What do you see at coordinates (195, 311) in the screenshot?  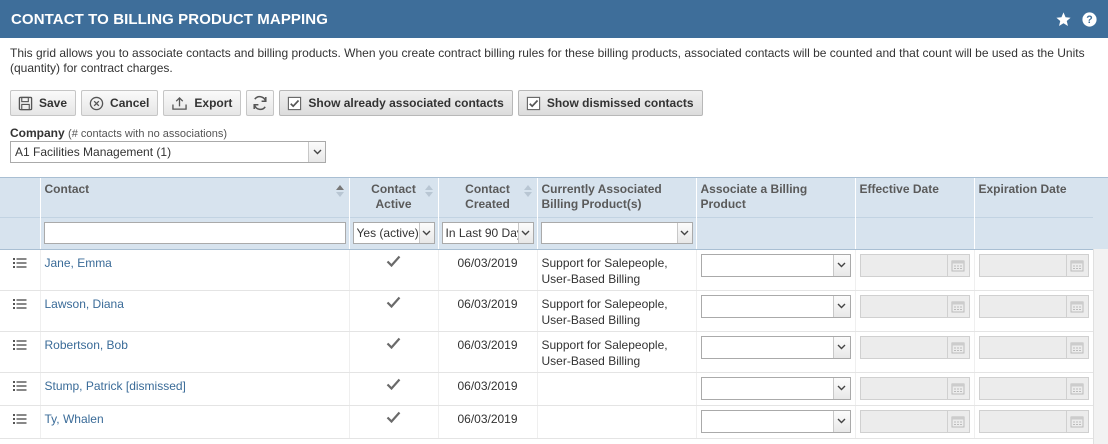 I see `contact-cell: Lawson, Diana` at bounding box center [195, 311].